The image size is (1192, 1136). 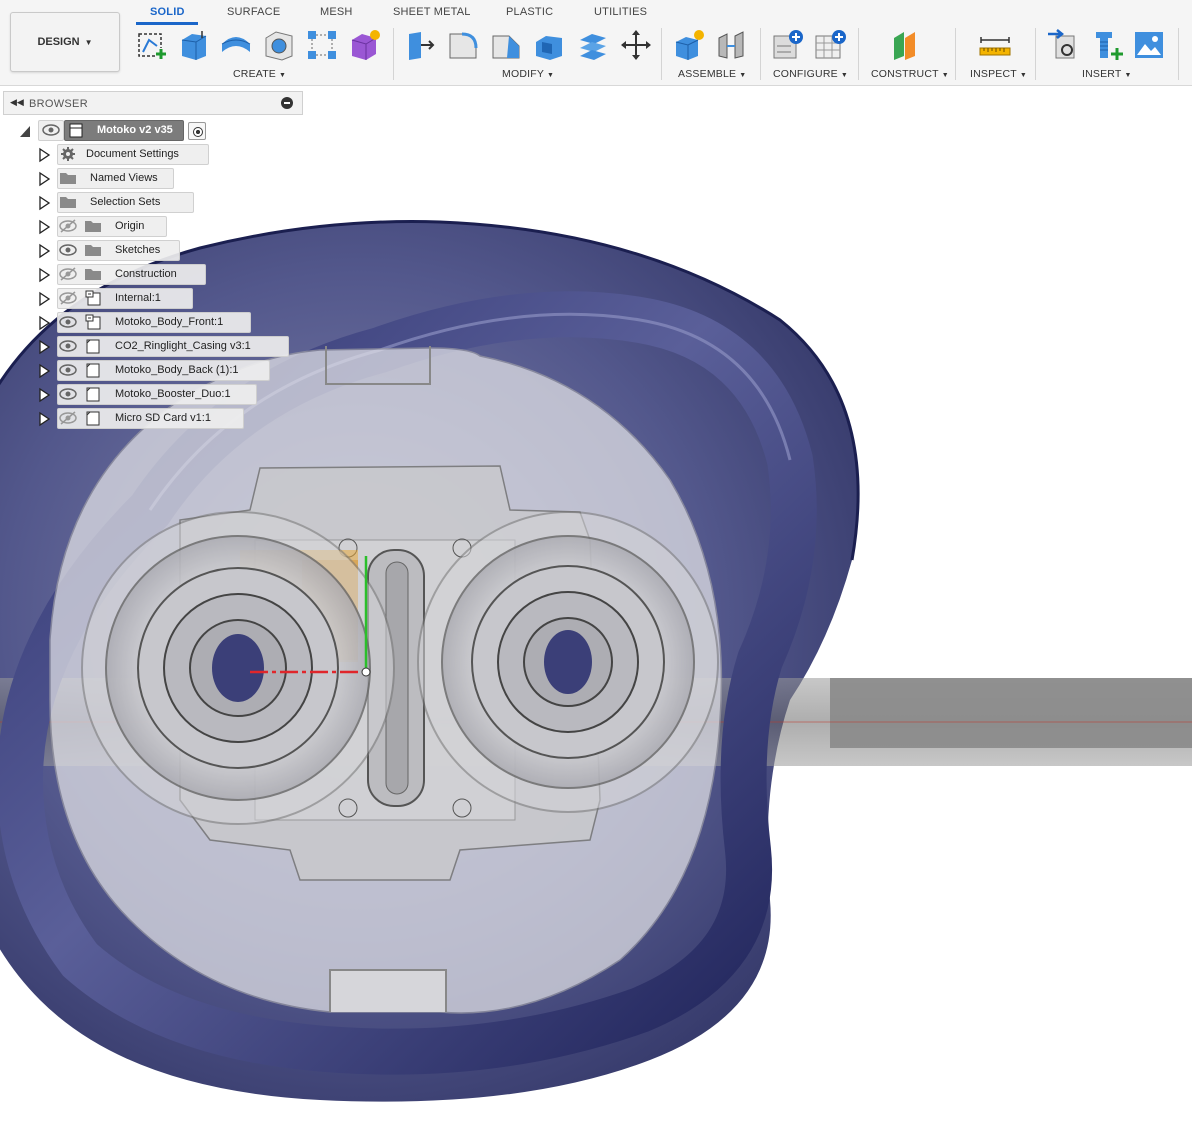 I want to click on tab-solid: SOLID, so click(x=167, y=12).